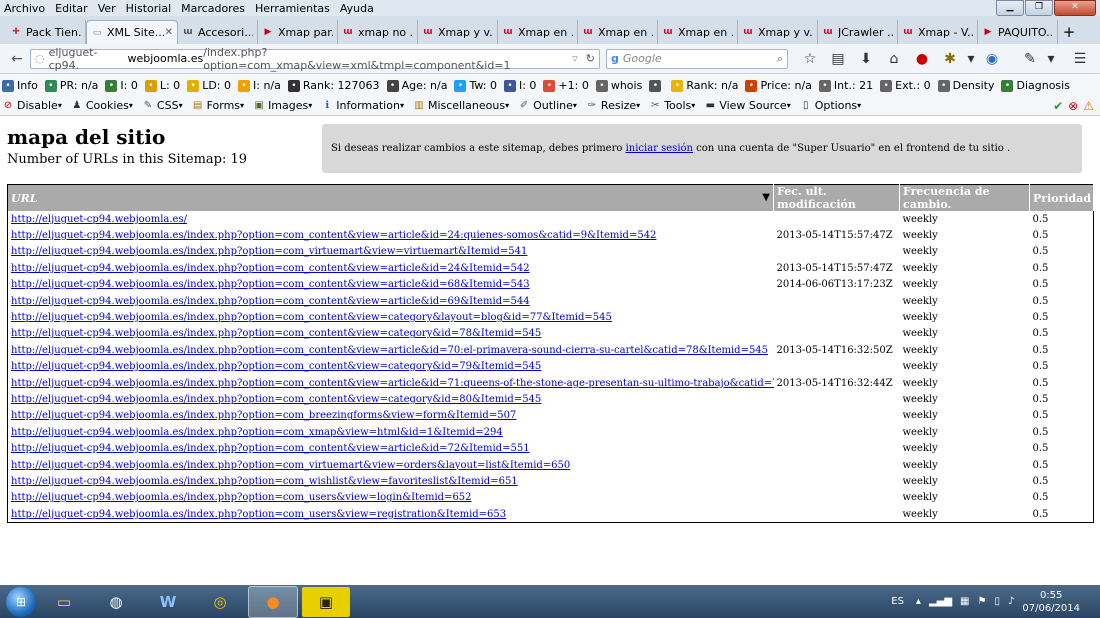 This screenshot has height=618, width=1100. I want to click on taskbar-chrome: ◎, so click(220, 602).